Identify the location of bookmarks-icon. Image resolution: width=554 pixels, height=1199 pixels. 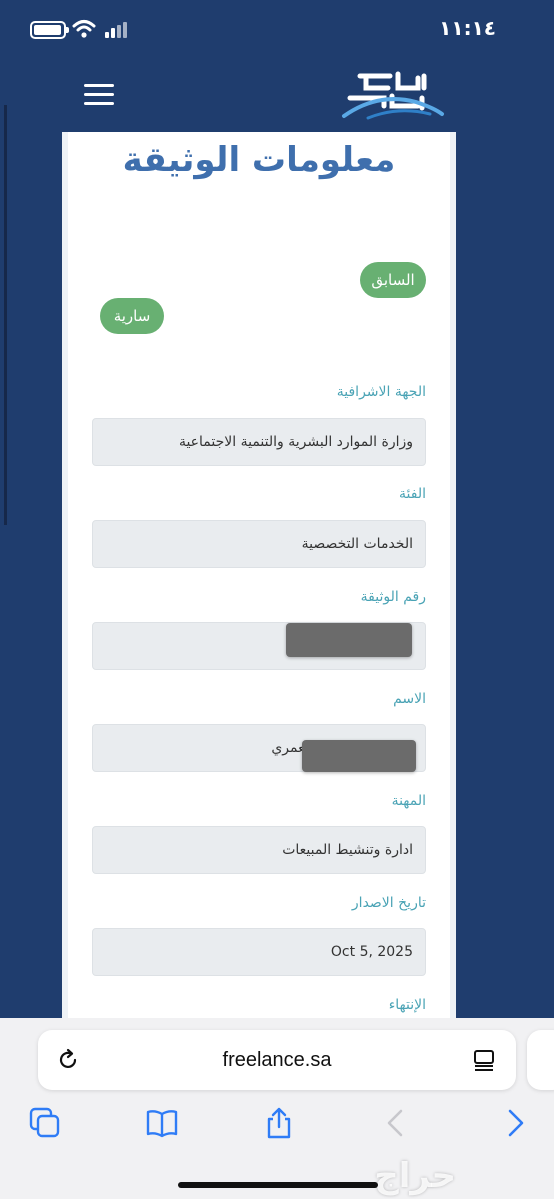
(162, 1123).